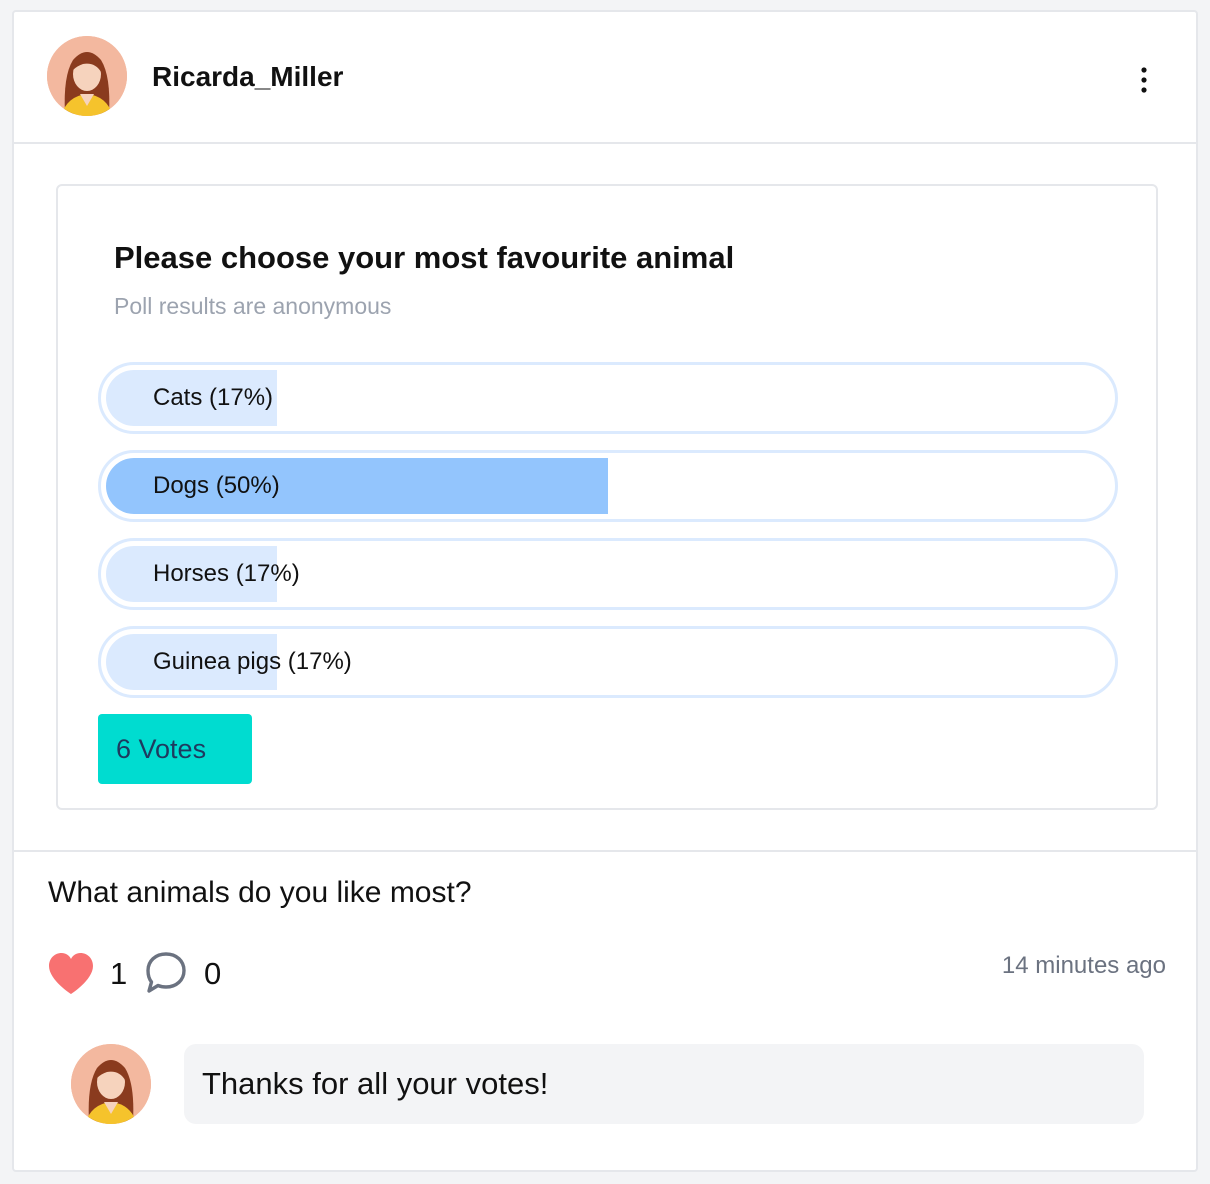 This screenshot has width=1210, height=1184. I want to click on comment-text: Thanks for all your votes!, so click(375, 1083).